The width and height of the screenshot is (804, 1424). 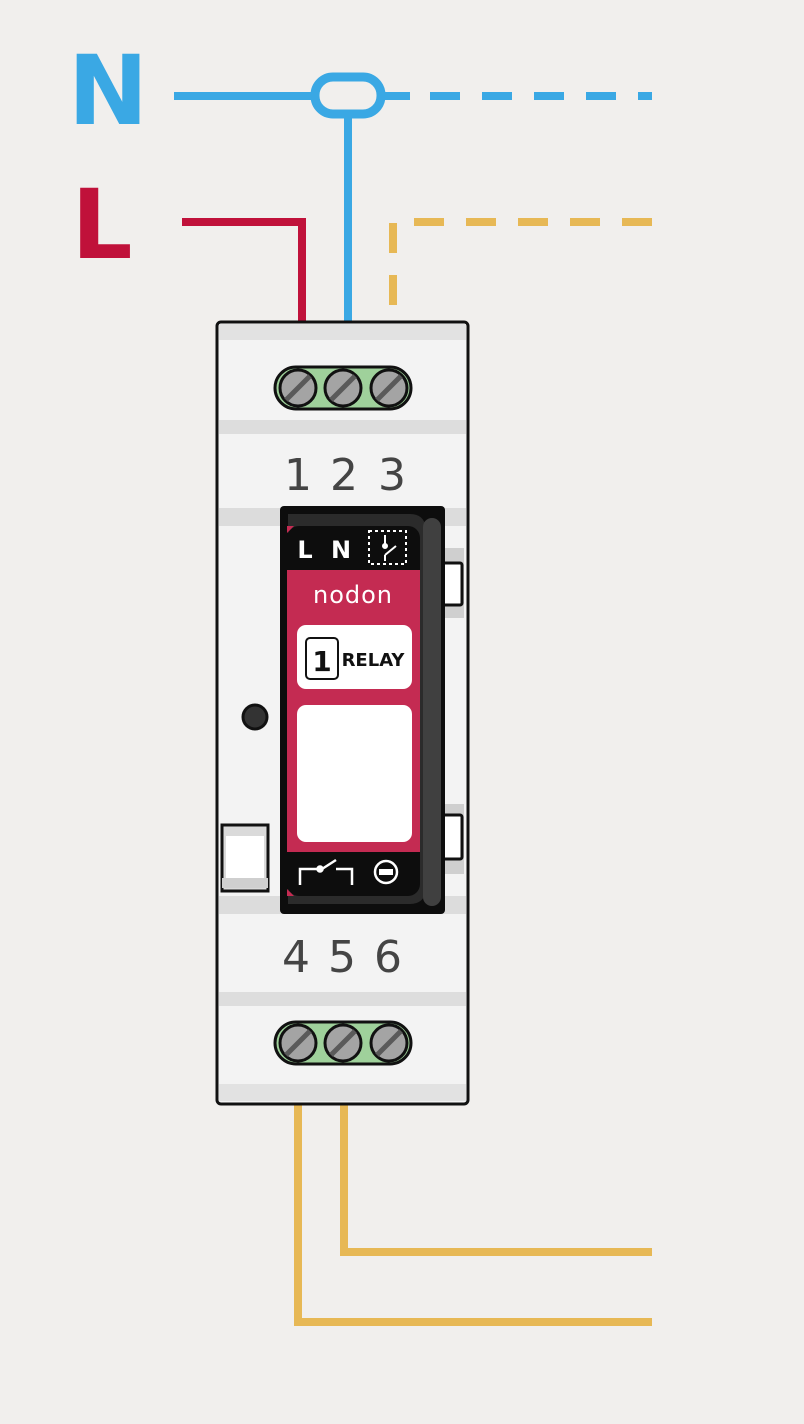 What do you see at coordinates (473, 1213) in the screenshot?
I see `load-wires` at bounding box center [473, 1213].